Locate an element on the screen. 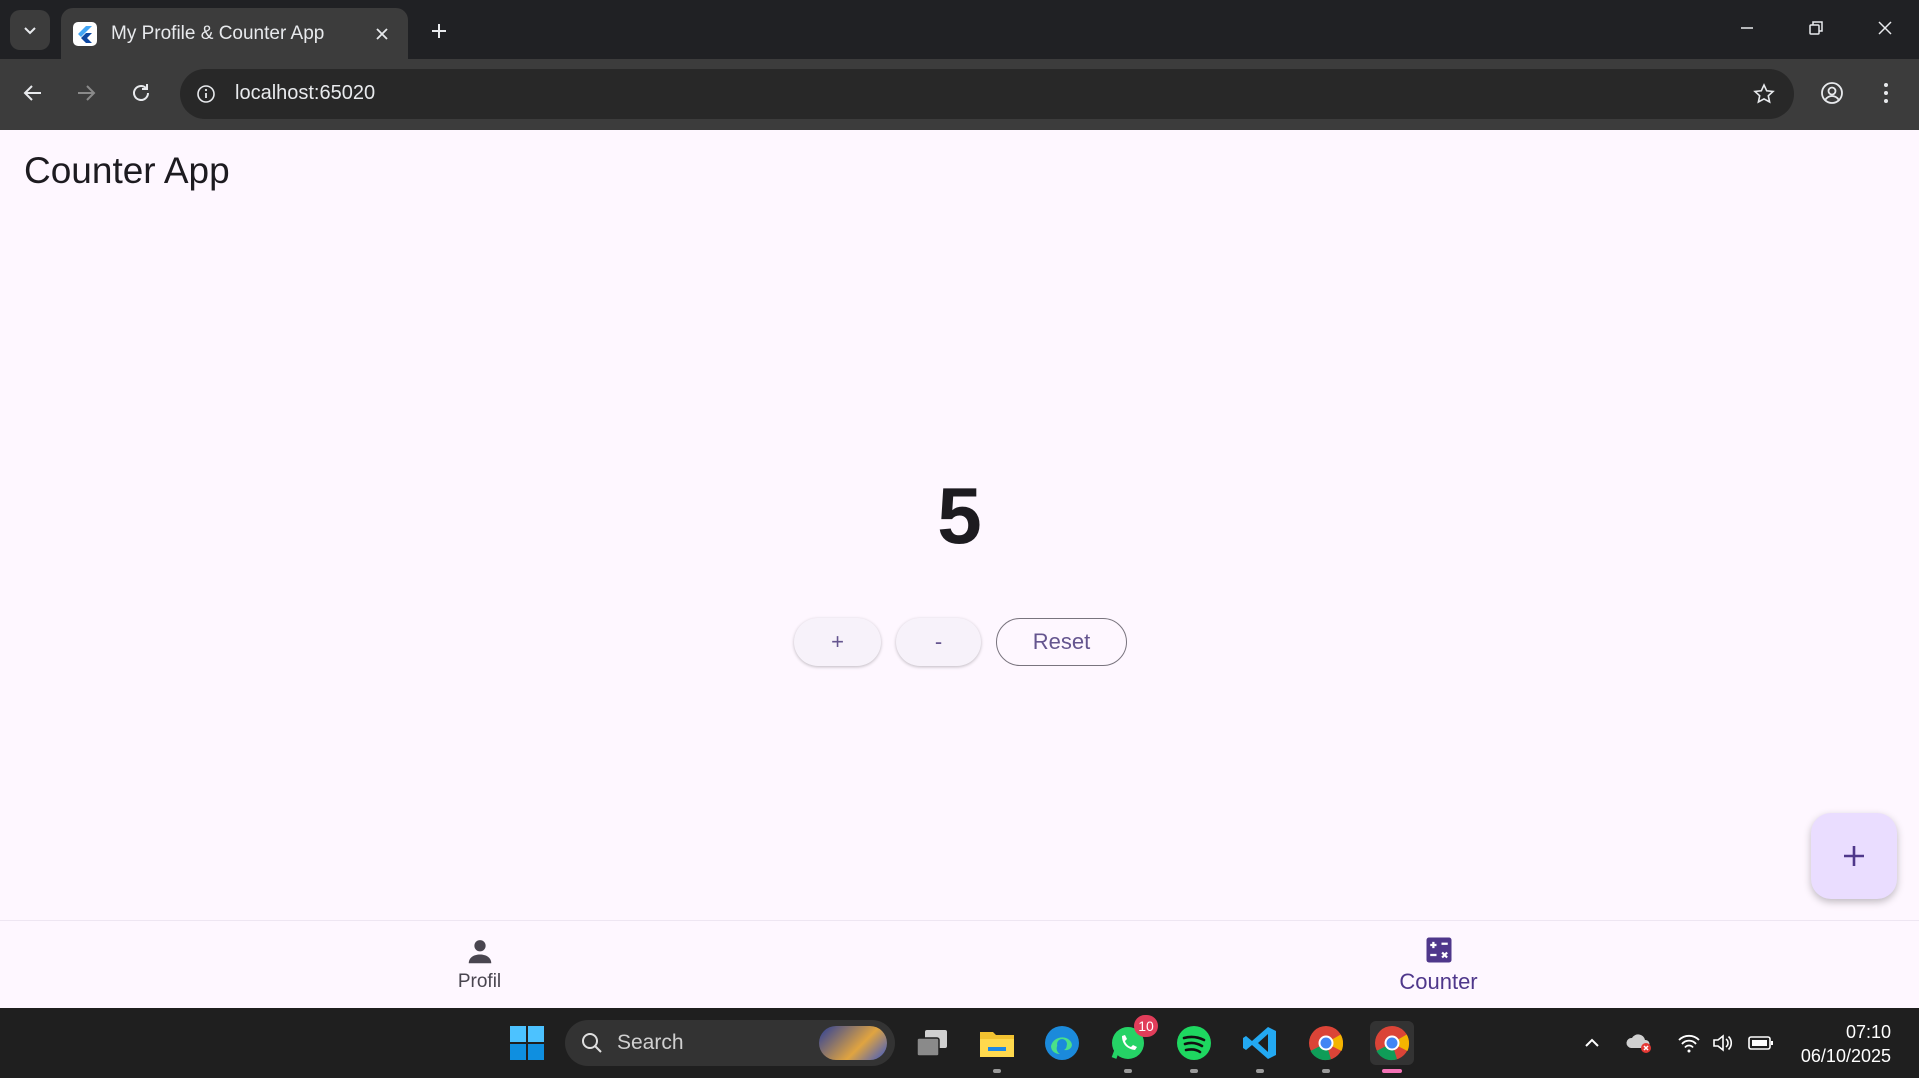 Image resolution: width=1919 pixels, height=1078 pixels. bottom-navigation: Profil Counter is located at coordinates (959, 964).